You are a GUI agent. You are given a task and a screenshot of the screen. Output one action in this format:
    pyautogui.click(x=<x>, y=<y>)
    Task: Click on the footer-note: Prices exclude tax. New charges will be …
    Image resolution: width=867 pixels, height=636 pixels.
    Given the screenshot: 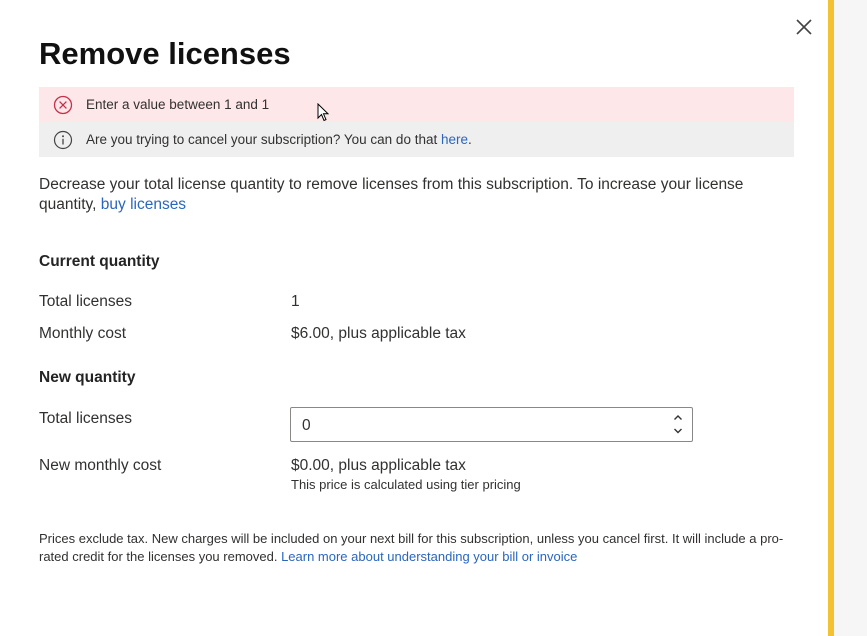 What is the action you would take?
    pyautogui.click(x=411, y=547)
    